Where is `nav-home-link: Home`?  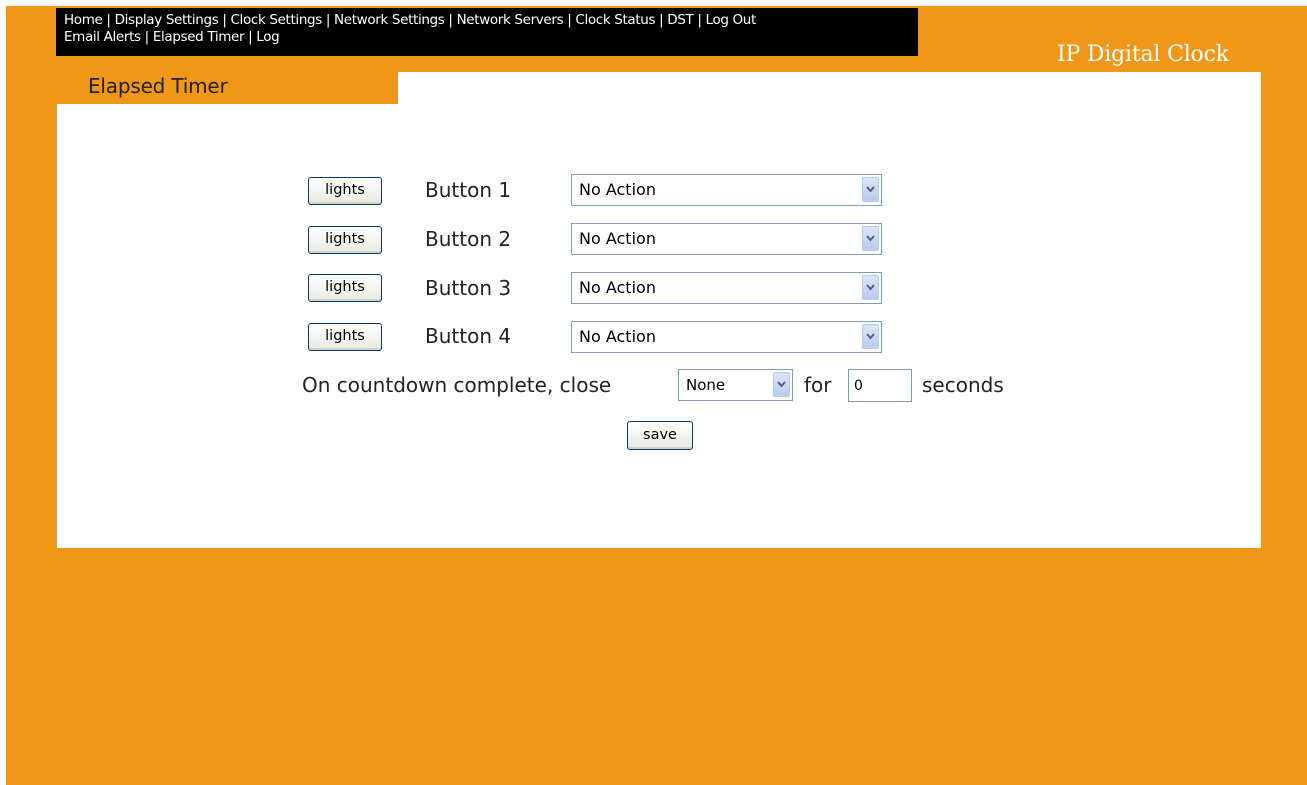 nav-home-link: Home is located at coordinates (83, 20).